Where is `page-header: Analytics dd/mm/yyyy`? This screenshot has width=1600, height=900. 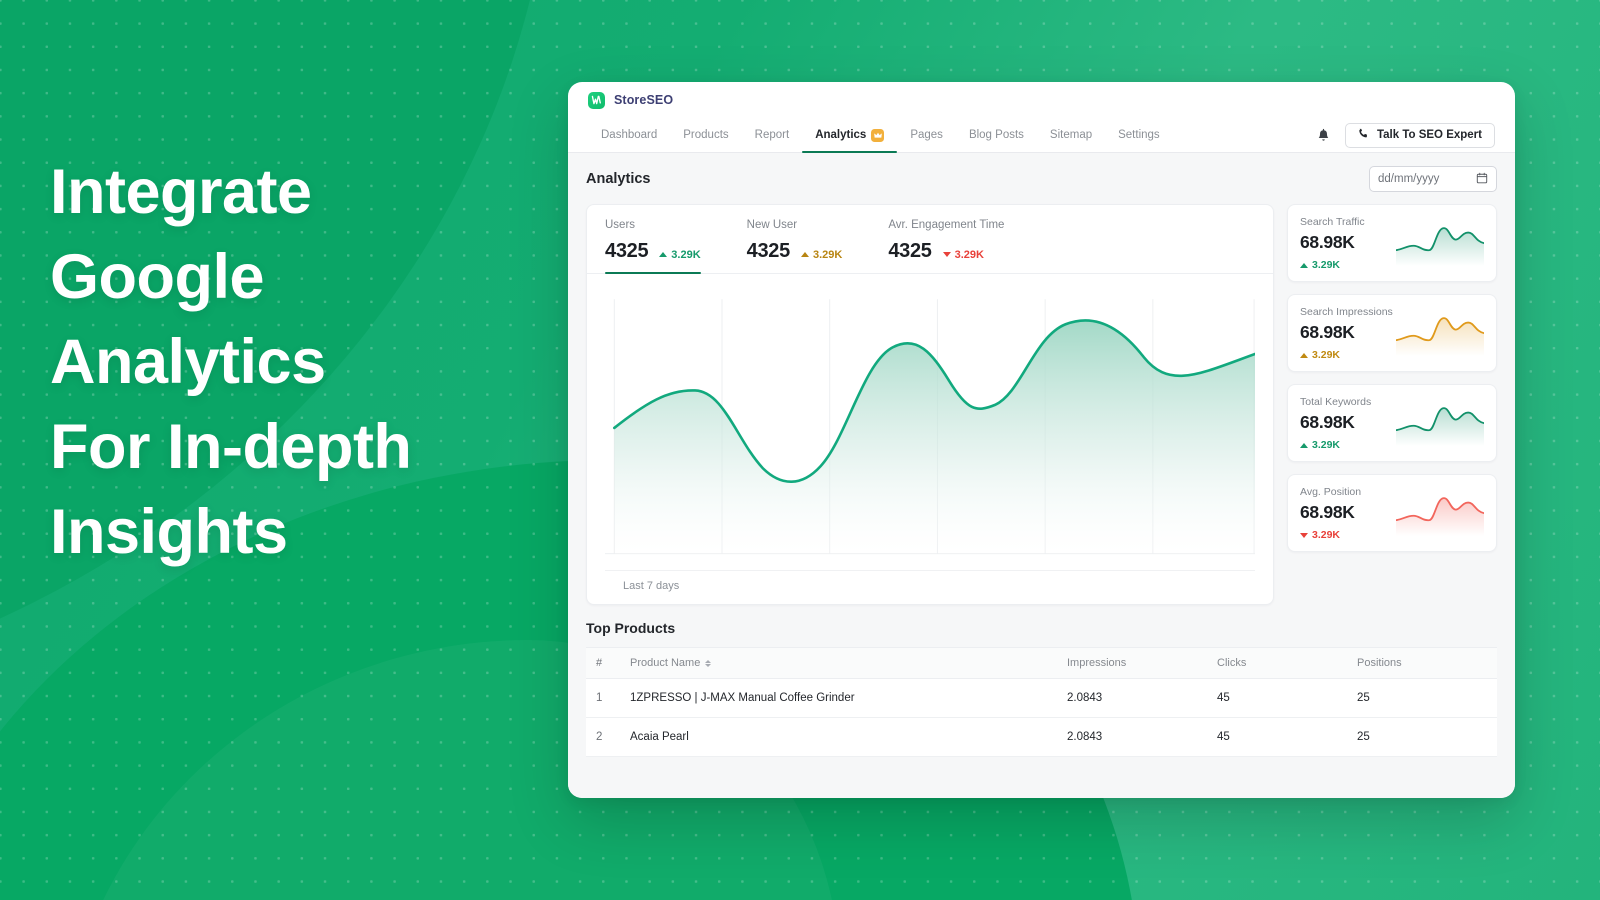 page-header: Analytics dd/mm/yyyy is located at coordinates (1041, 179).